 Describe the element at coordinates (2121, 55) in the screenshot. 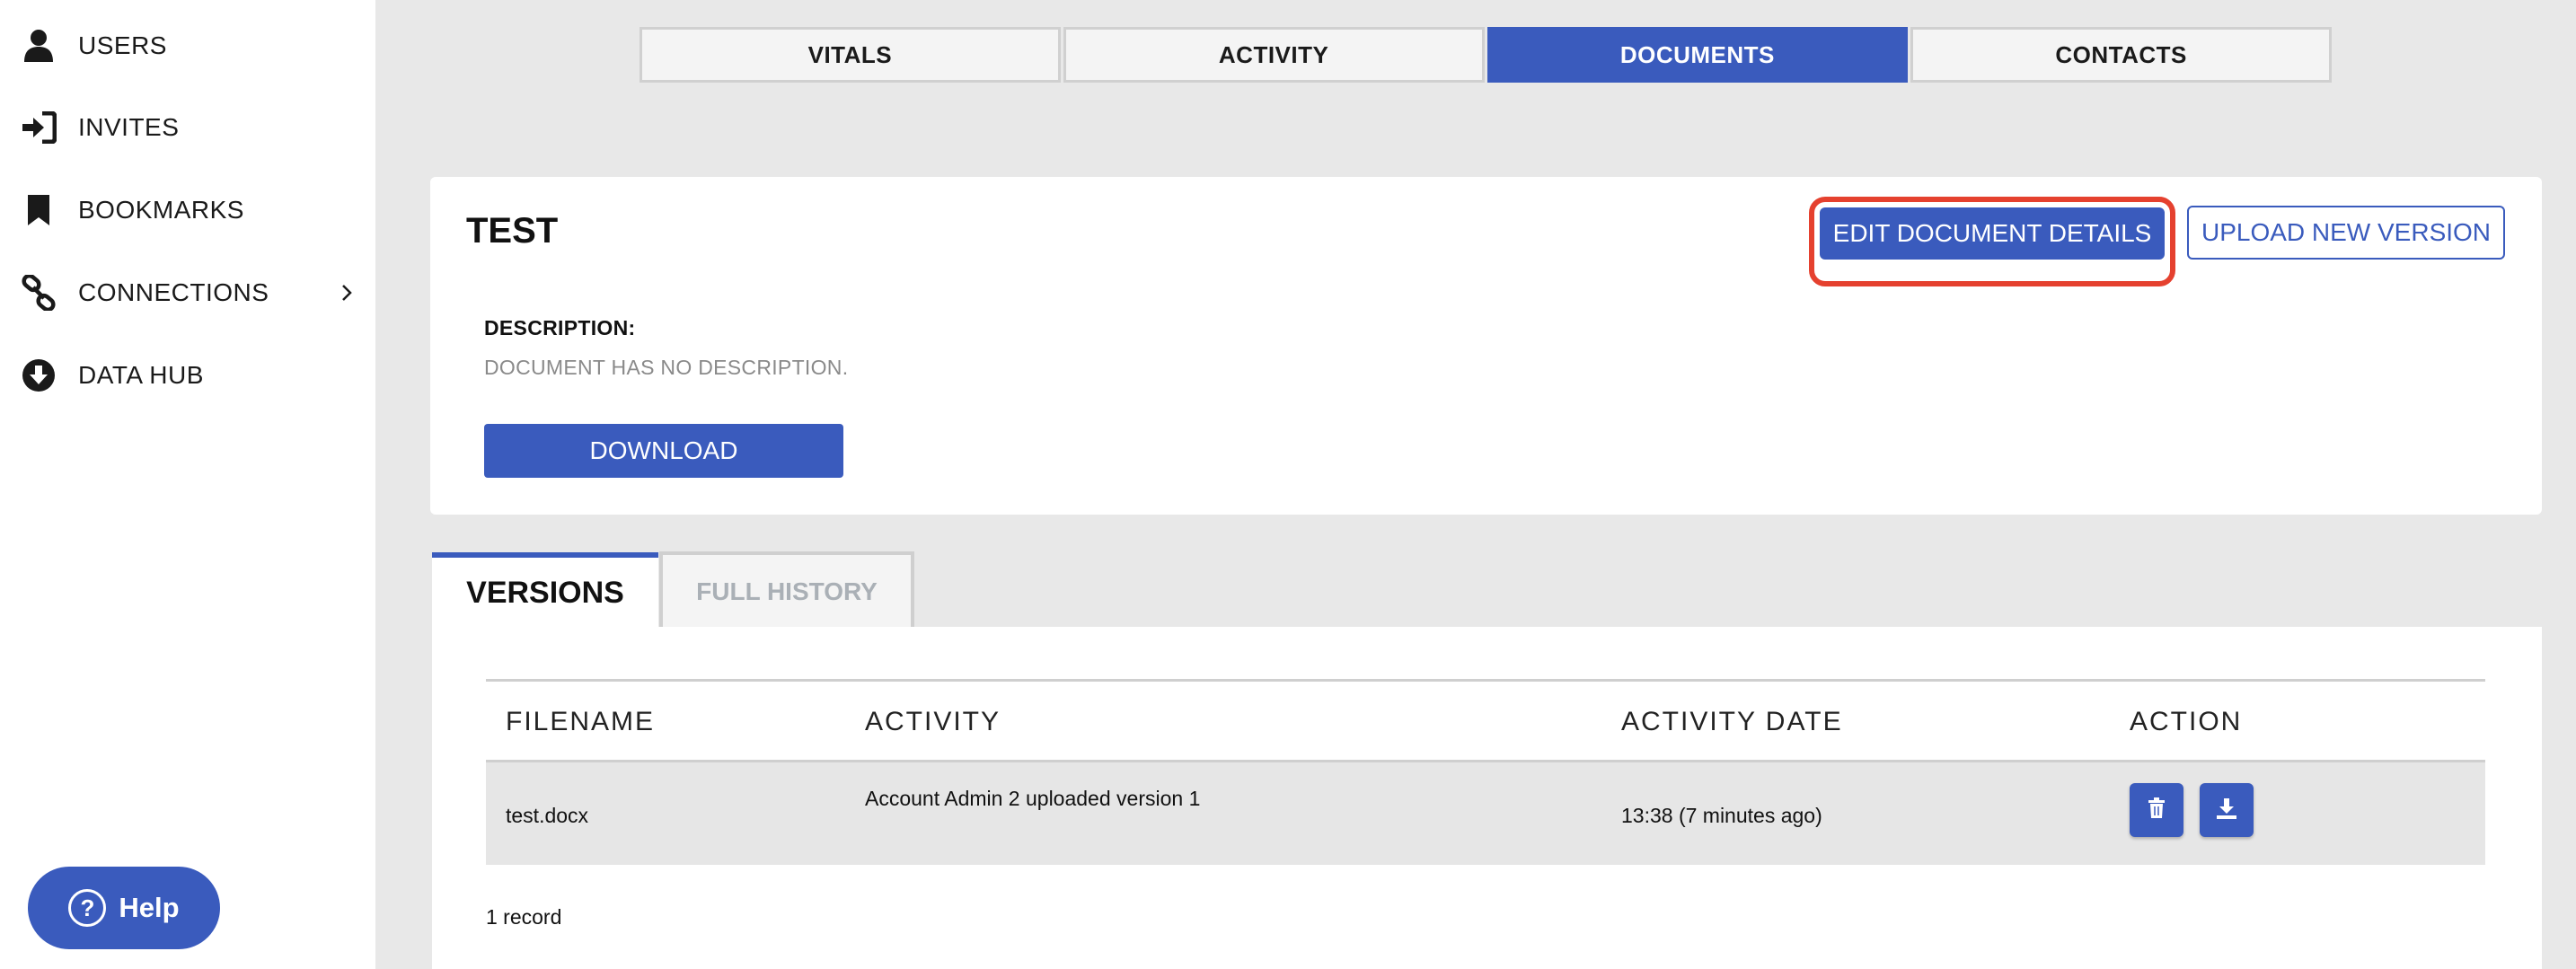

I see `tab-contacts: CONTACTS` at that location.